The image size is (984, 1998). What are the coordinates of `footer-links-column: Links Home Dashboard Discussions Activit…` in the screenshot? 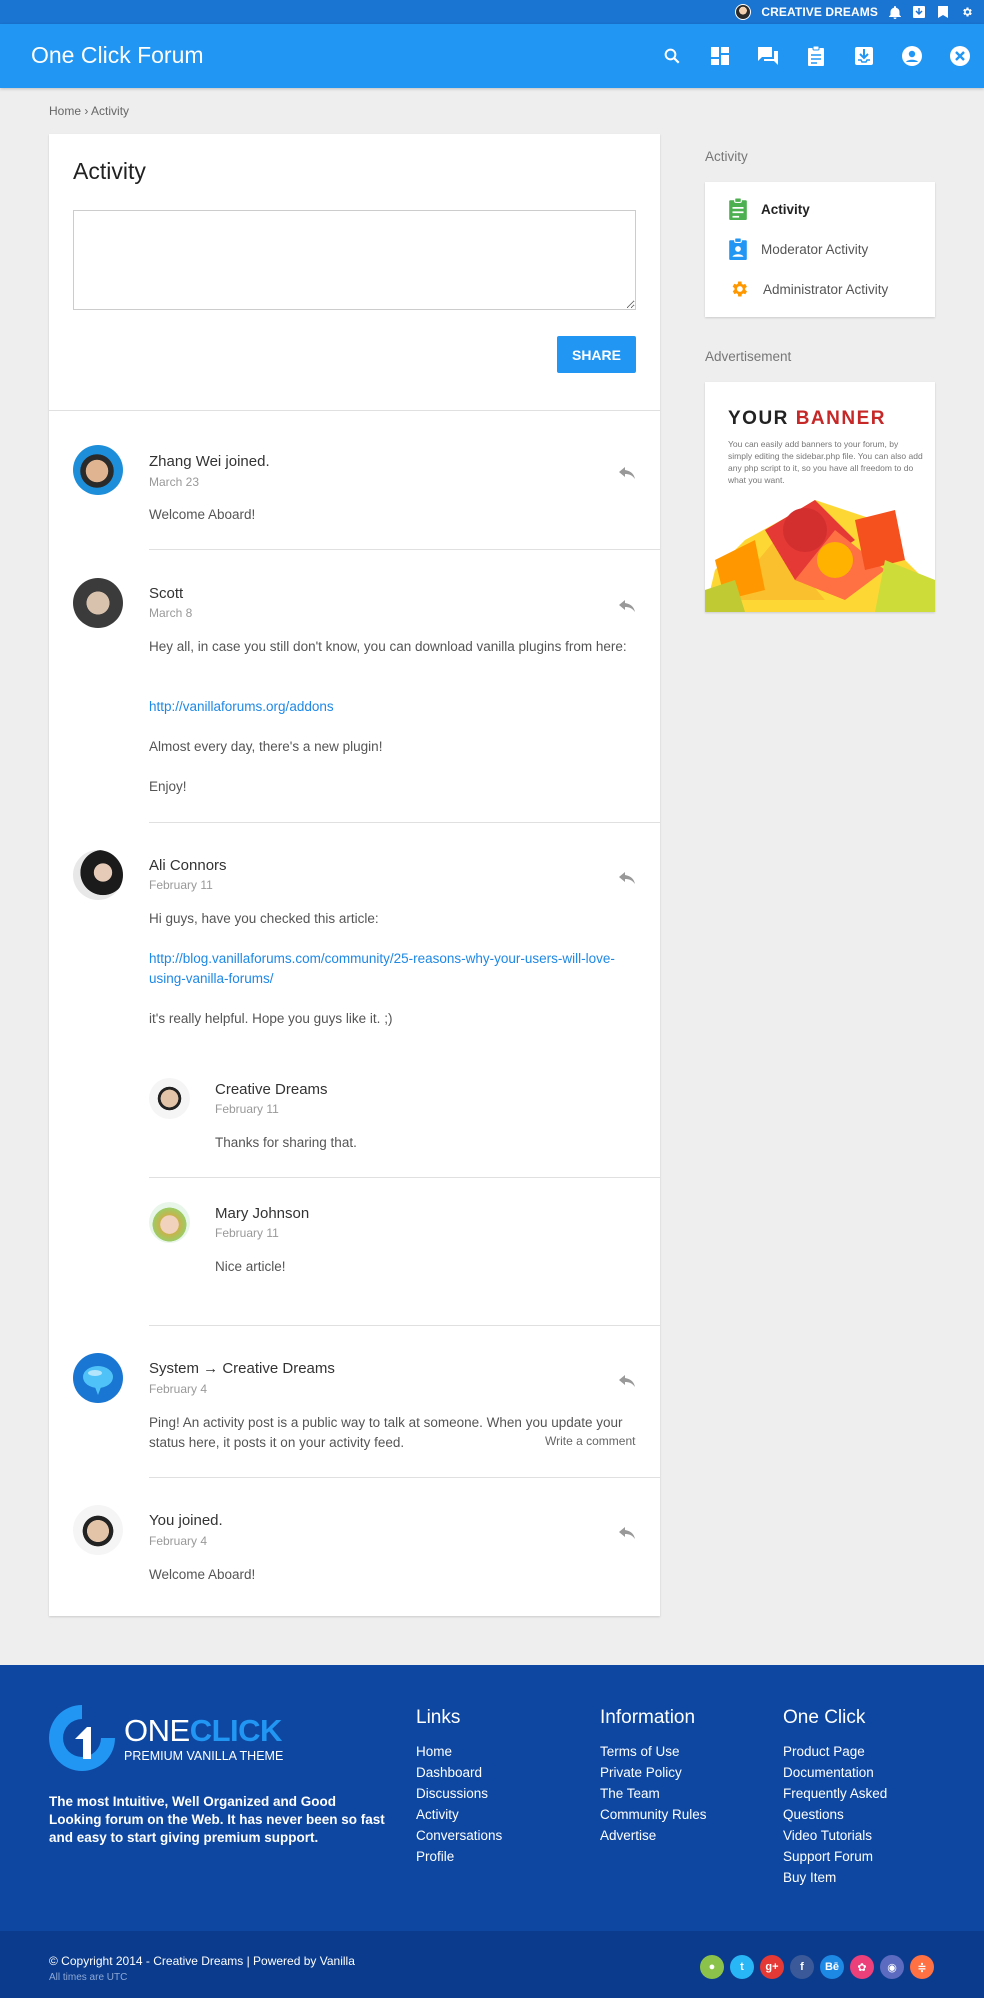 It's located at (459, 1787).